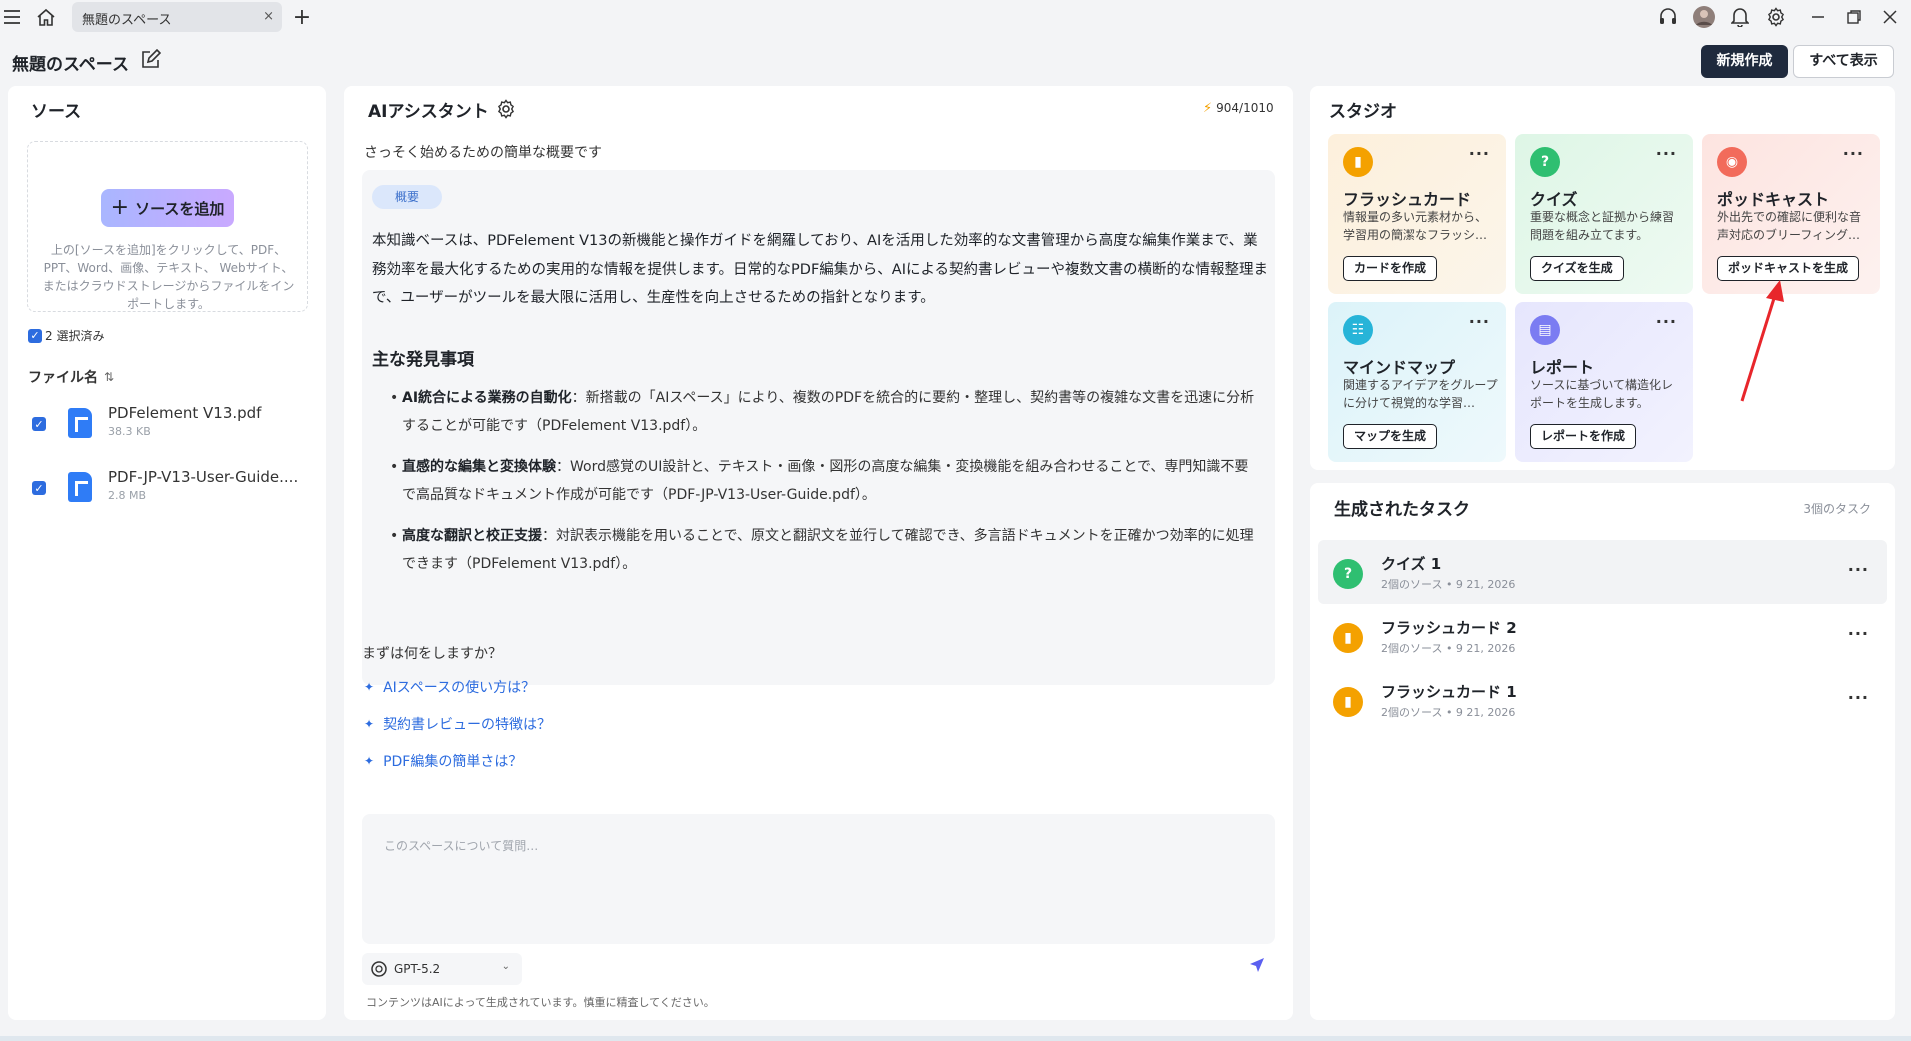 The height and width of the screenshot is (1041, 1911). What do you see at coordinates (1348, 638) in the screenshot?
I see `flashcard-icon: ▮` at bounding box center [1348, 638].